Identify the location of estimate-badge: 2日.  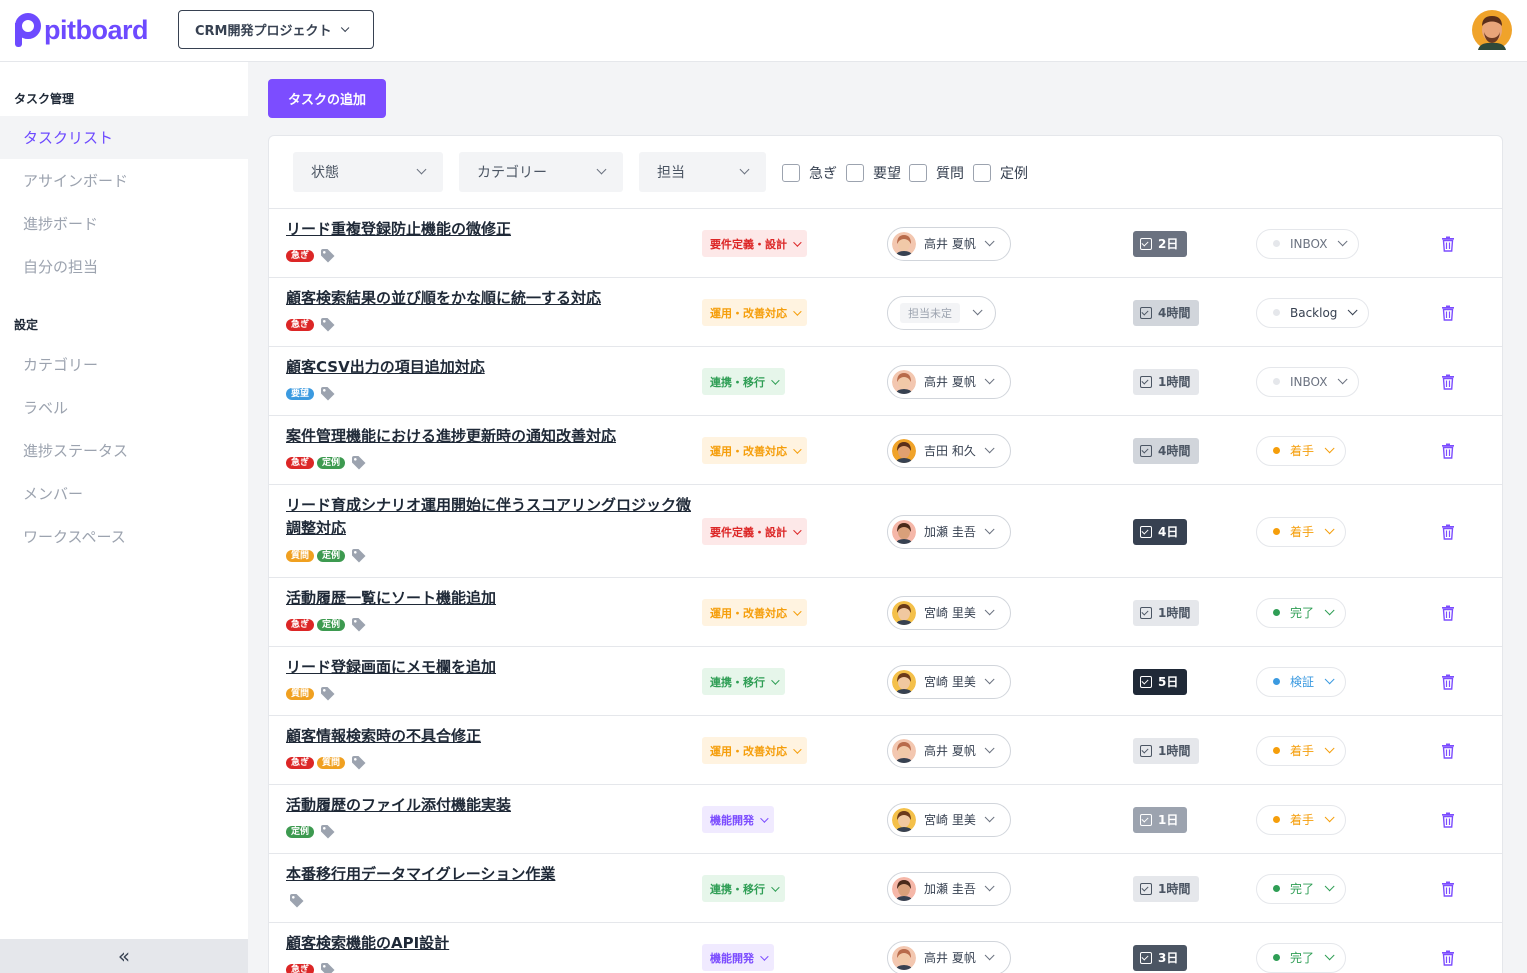
(1160, 243).